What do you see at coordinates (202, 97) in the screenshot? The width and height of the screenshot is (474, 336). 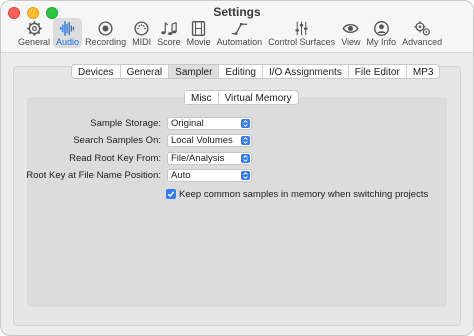 I see `subtab-misc: Misc` at bounding box center [202, 97].